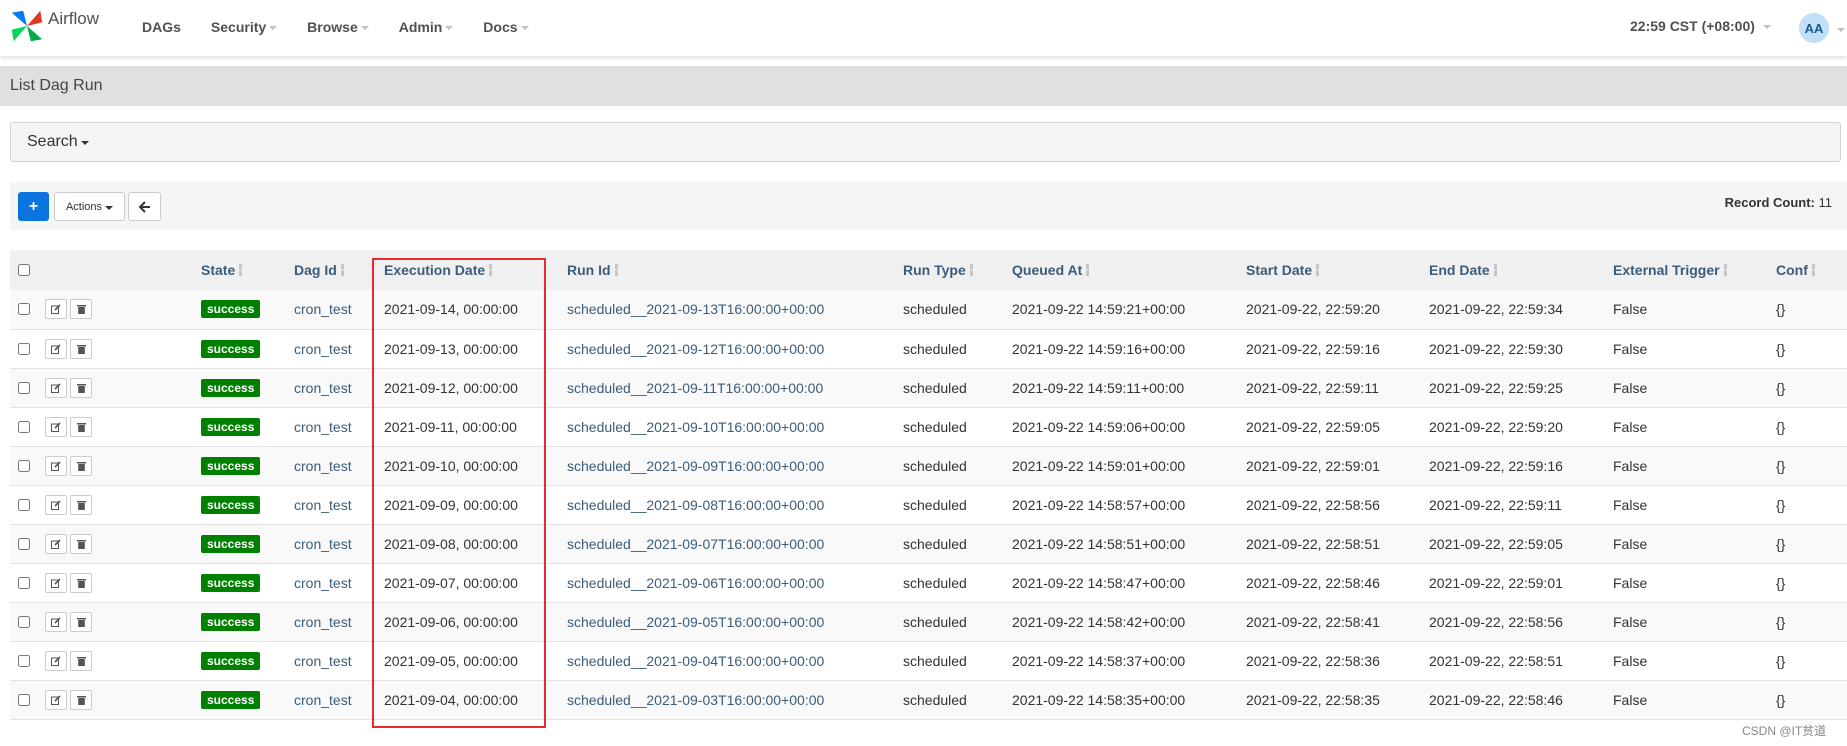 Image resolution: width=1847 pixels, height=746 pixels. Describe the element at coordinates (1700, 26) in the screenshot. I see `timezone-clock: 22:59 CST (+08:00)` at that location.